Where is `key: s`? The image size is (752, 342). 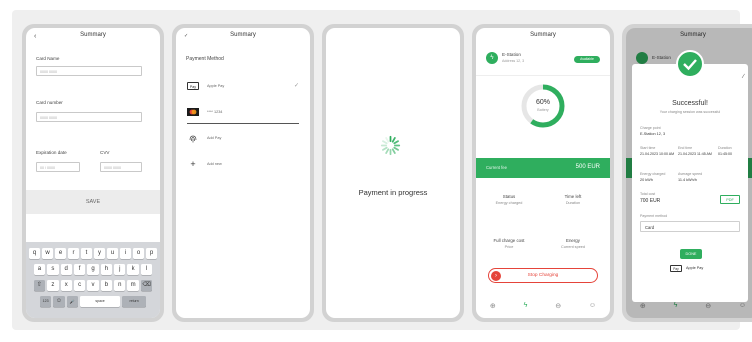
key: s is located at coordinates (53, 269).